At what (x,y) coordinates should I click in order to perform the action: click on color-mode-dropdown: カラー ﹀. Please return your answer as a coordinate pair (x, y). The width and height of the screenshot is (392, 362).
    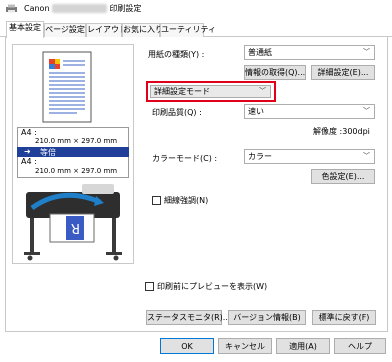
    Looking at the image, I should click on (309, 156).